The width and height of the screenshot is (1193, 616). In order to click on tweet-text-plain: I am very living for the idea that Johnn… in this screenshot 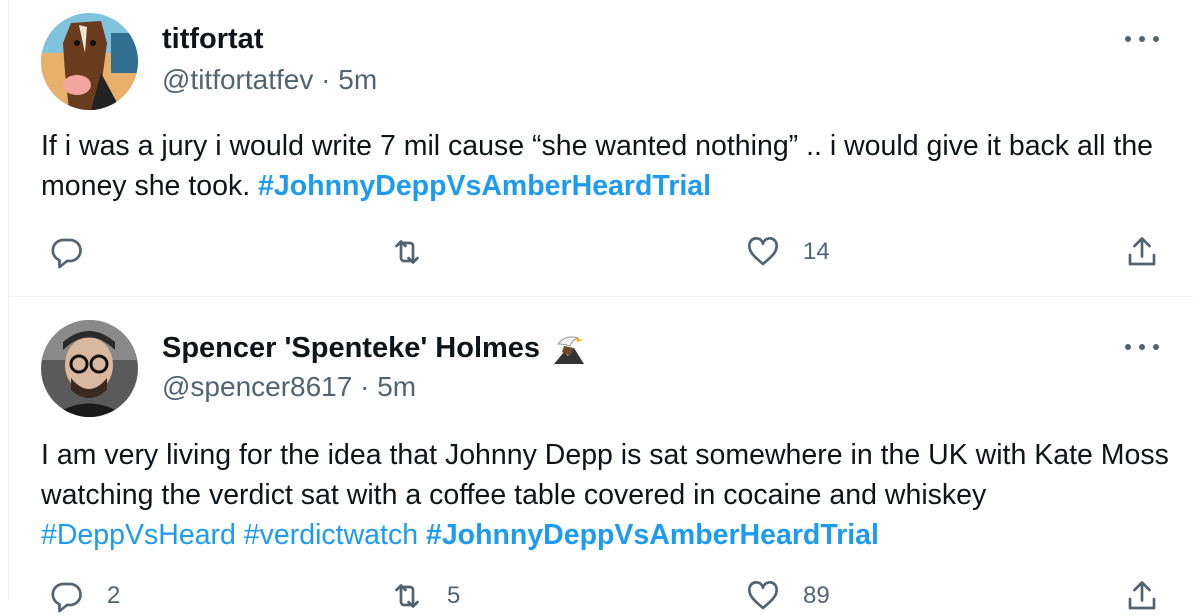, I will do `click(605, 475)`.